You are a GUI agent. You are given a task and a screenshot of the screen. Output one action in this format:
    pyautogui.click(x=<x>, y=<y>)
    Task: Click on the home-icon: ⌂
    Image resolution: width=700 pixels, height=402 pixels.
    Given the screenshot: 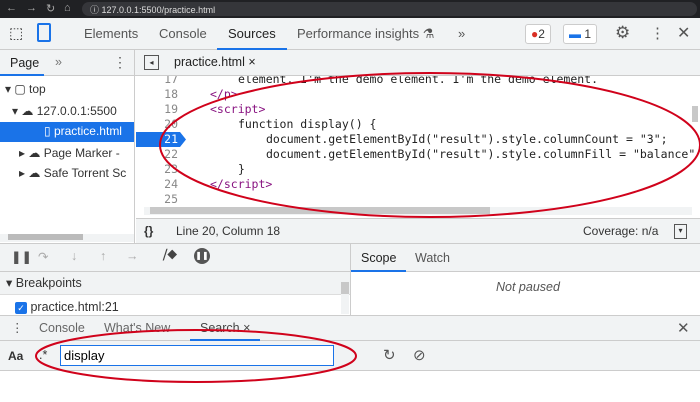 What is the action you would take?
    pyautogui.click(x=67, y=8)
    